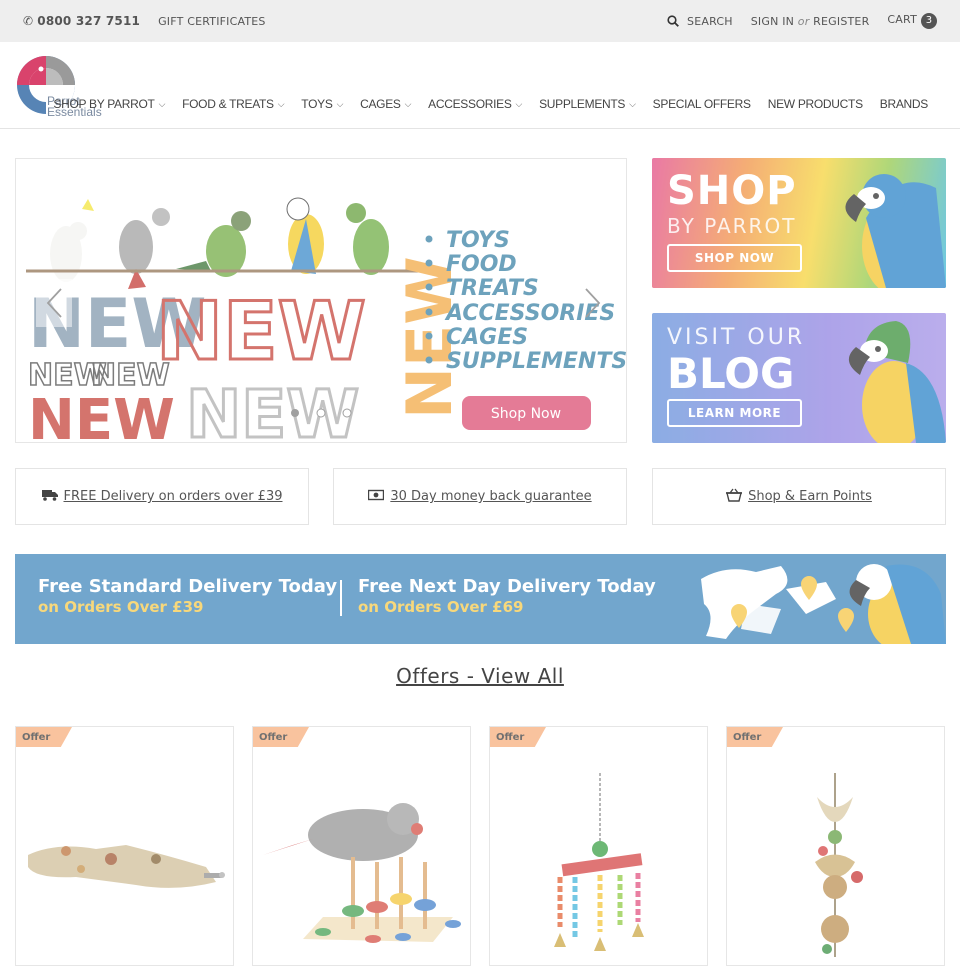 The height and width of the screenshot is (966, 960). What do you see at coordinates (734, 258) in the screenshot?
I see `shop-now-button: SHOP NOW` at bounding box center [734, 258].